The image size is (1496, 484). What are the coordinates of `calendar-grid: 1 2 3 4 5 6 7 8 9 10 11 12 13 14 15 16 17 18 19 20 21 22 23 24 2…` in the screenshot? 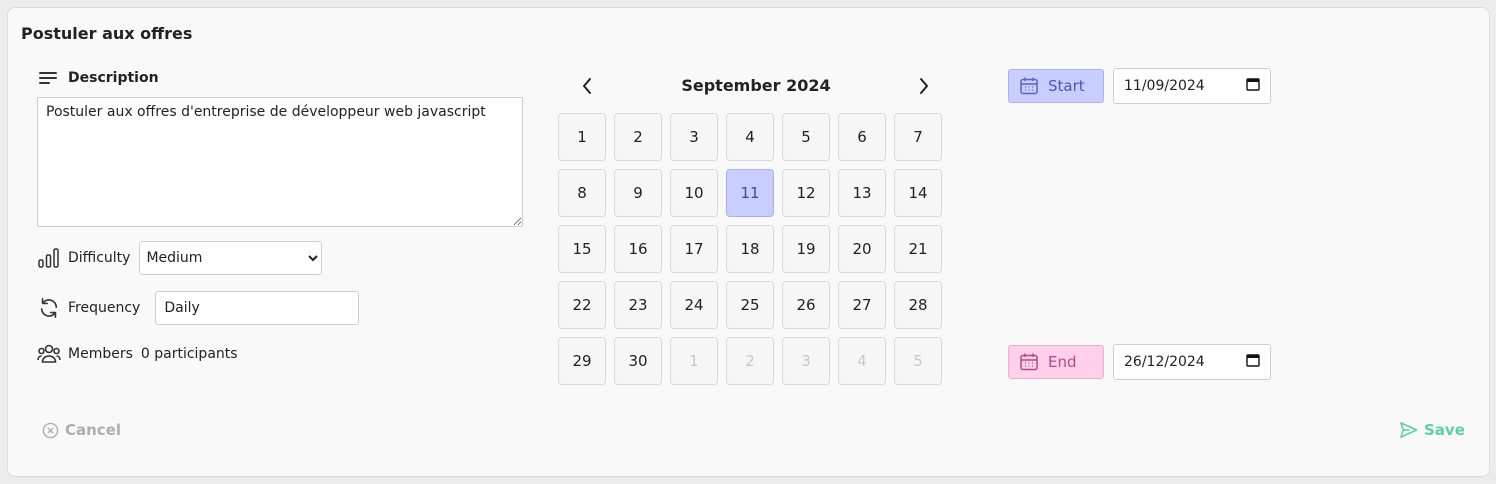 It's located at (750, 249).